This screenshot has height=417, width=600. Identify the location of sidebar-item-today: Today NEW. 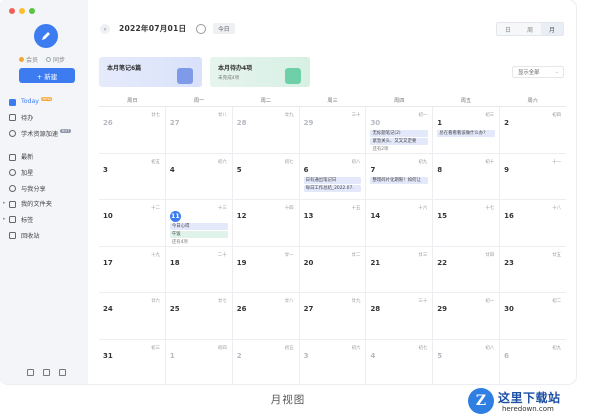
(44, 102).